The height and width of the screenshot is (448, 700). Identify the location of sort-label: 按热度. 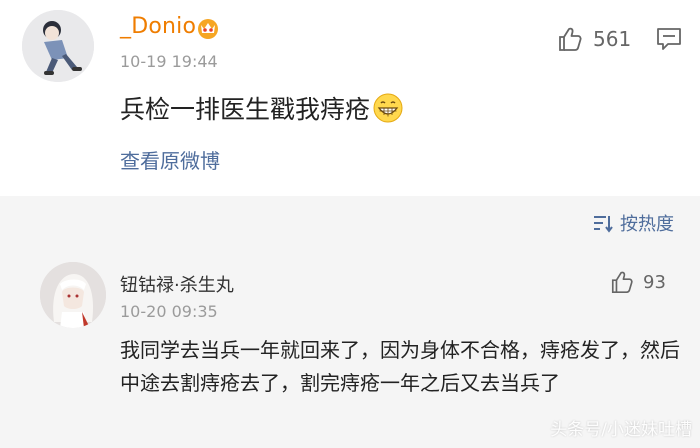
(647, 224).